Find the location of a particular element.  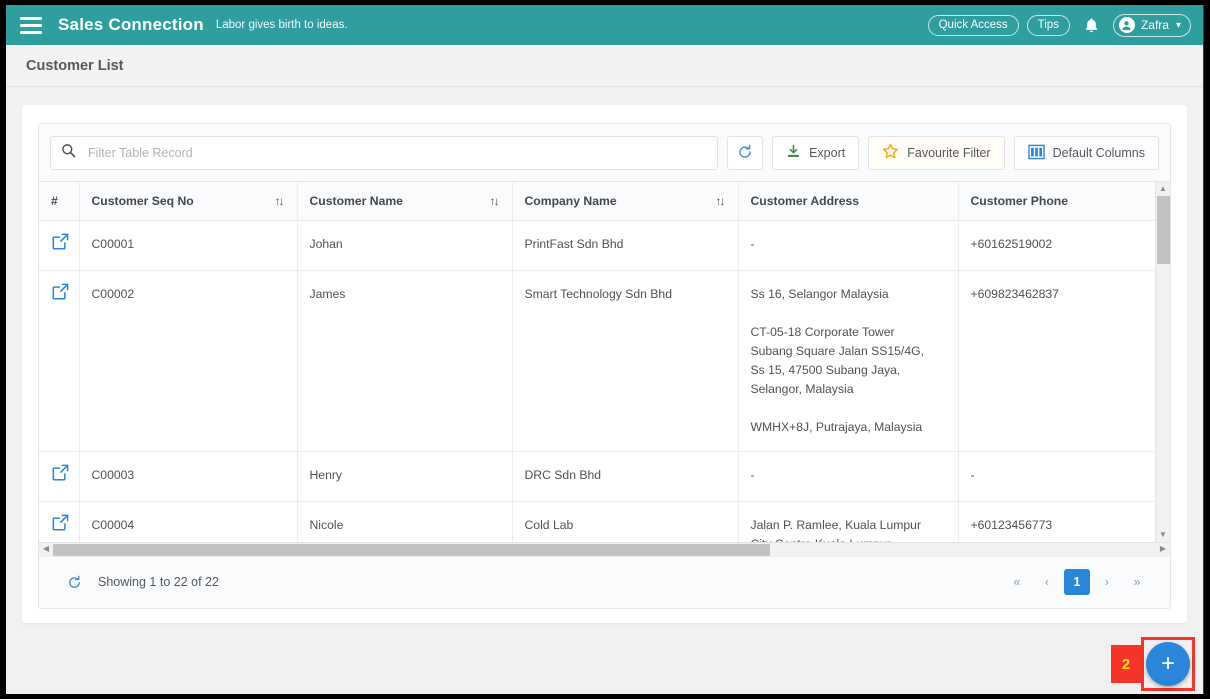

search-box is located at coordinates (384, 153).